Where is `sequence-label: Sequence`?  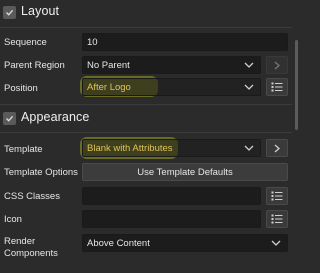 sequence-label: Sequence is located at coordinates (25, 42).